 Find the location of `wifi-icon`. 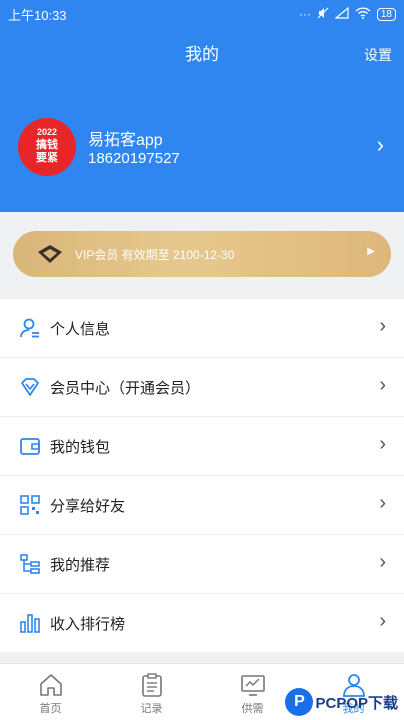

wifi-icon is located at coordinates (363, 14).